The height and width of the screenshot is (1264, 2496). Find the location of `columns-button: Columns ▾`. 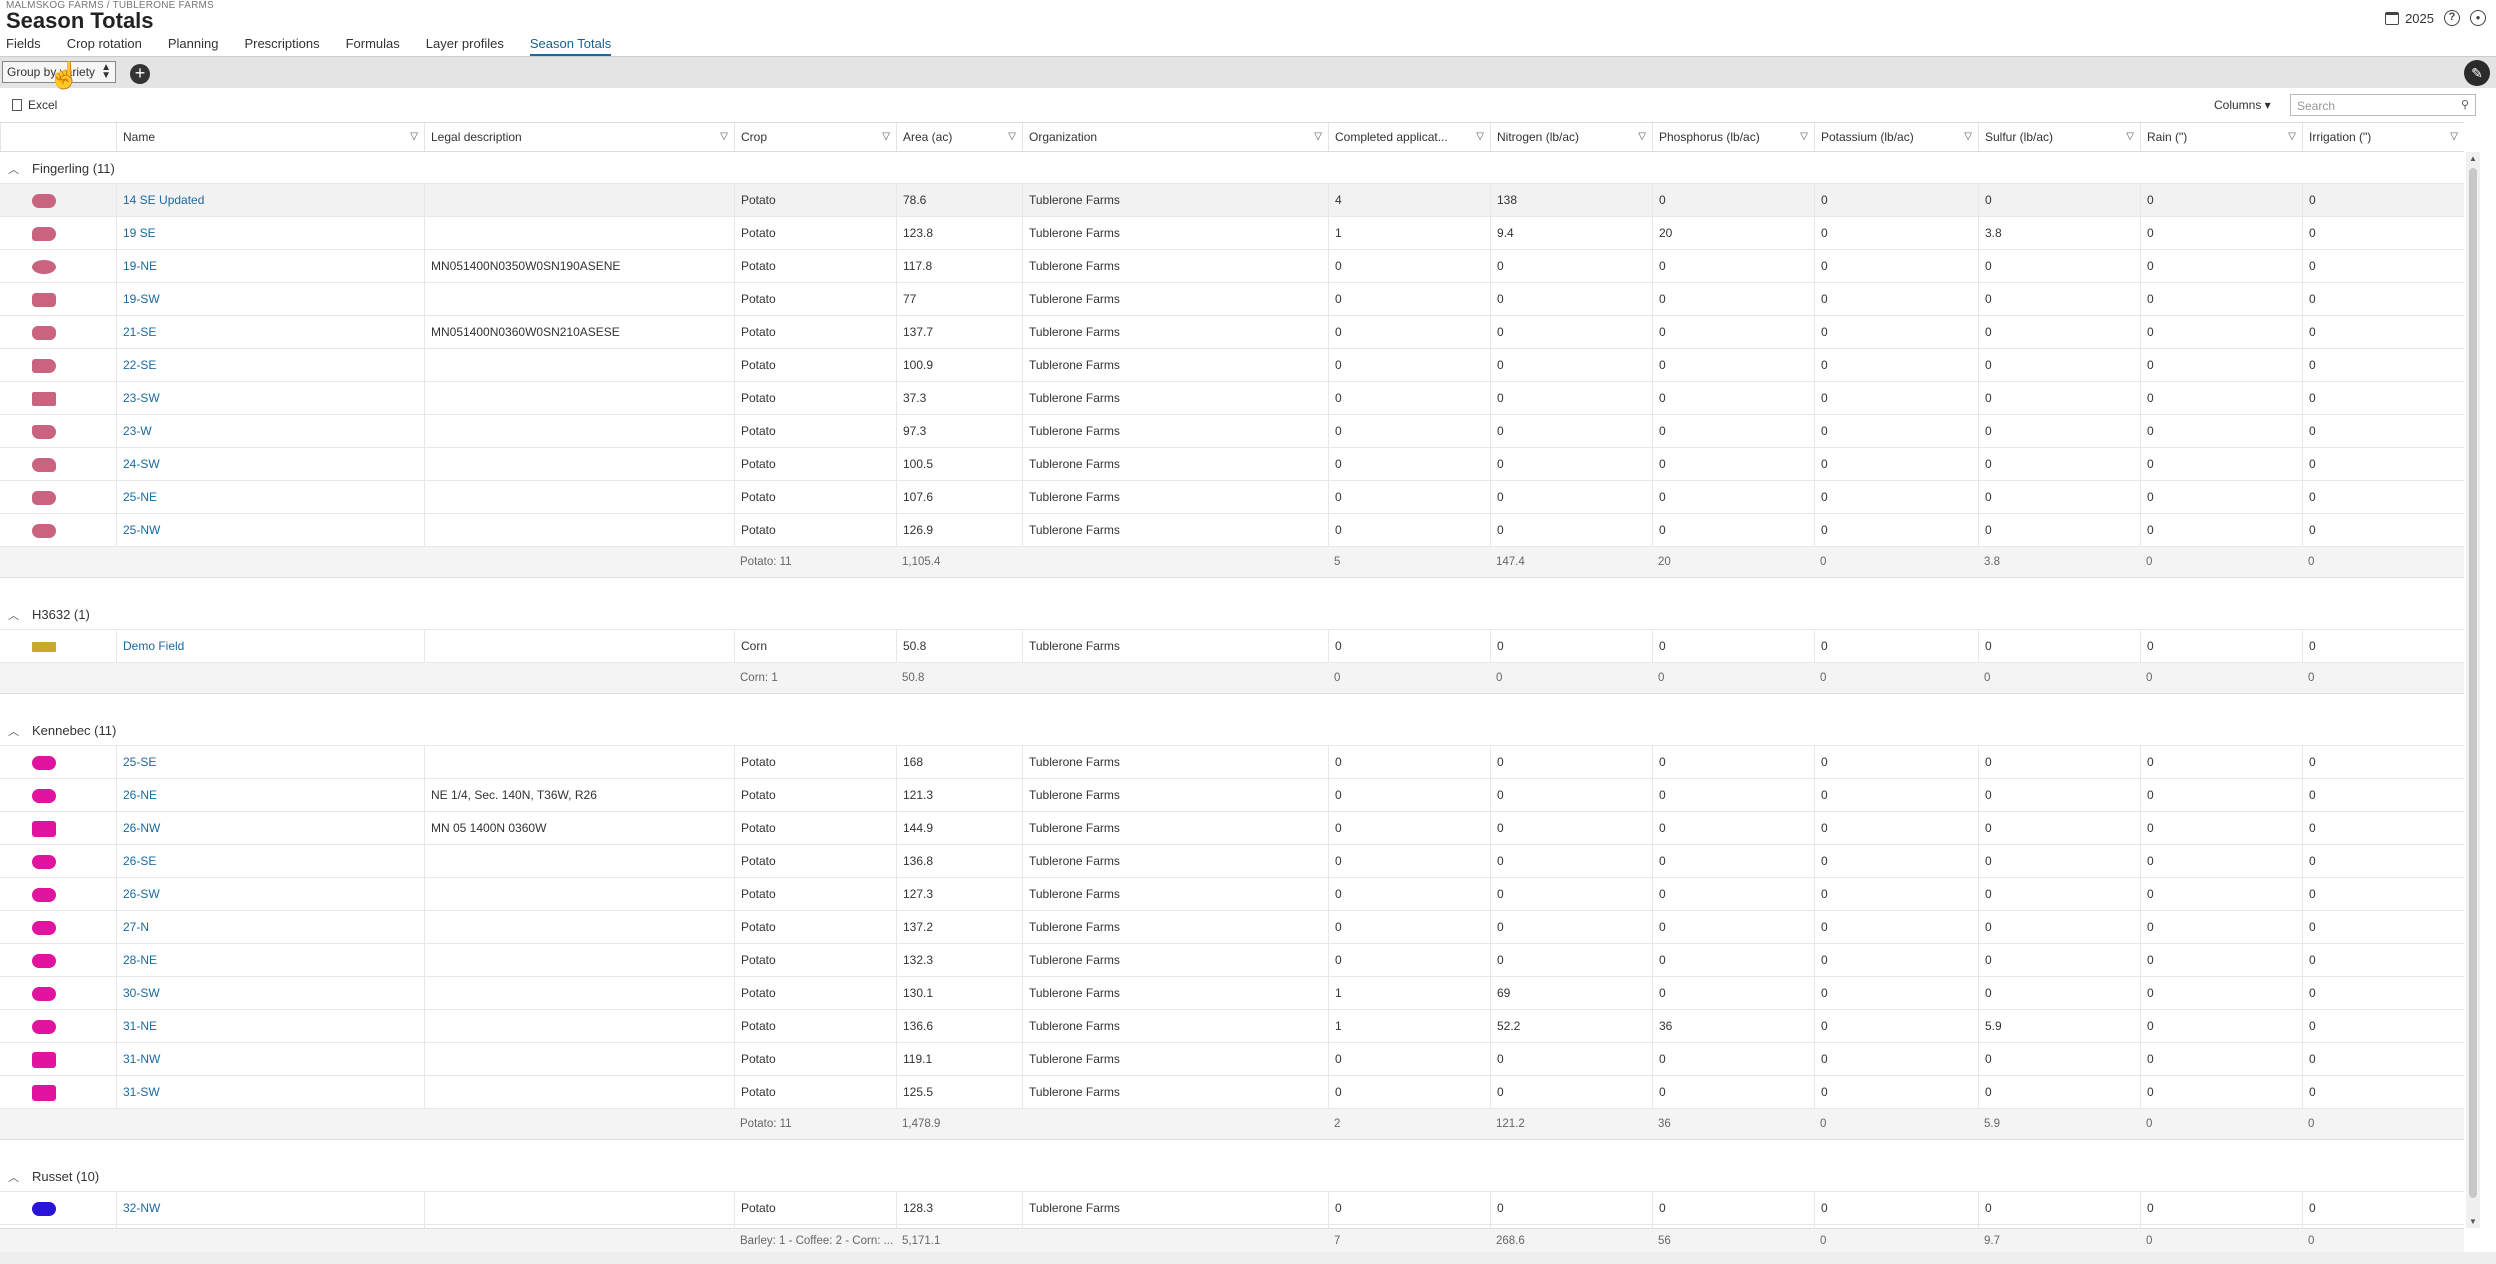

columns-button: Columns ▾ is located at coordinates (2242, 105).